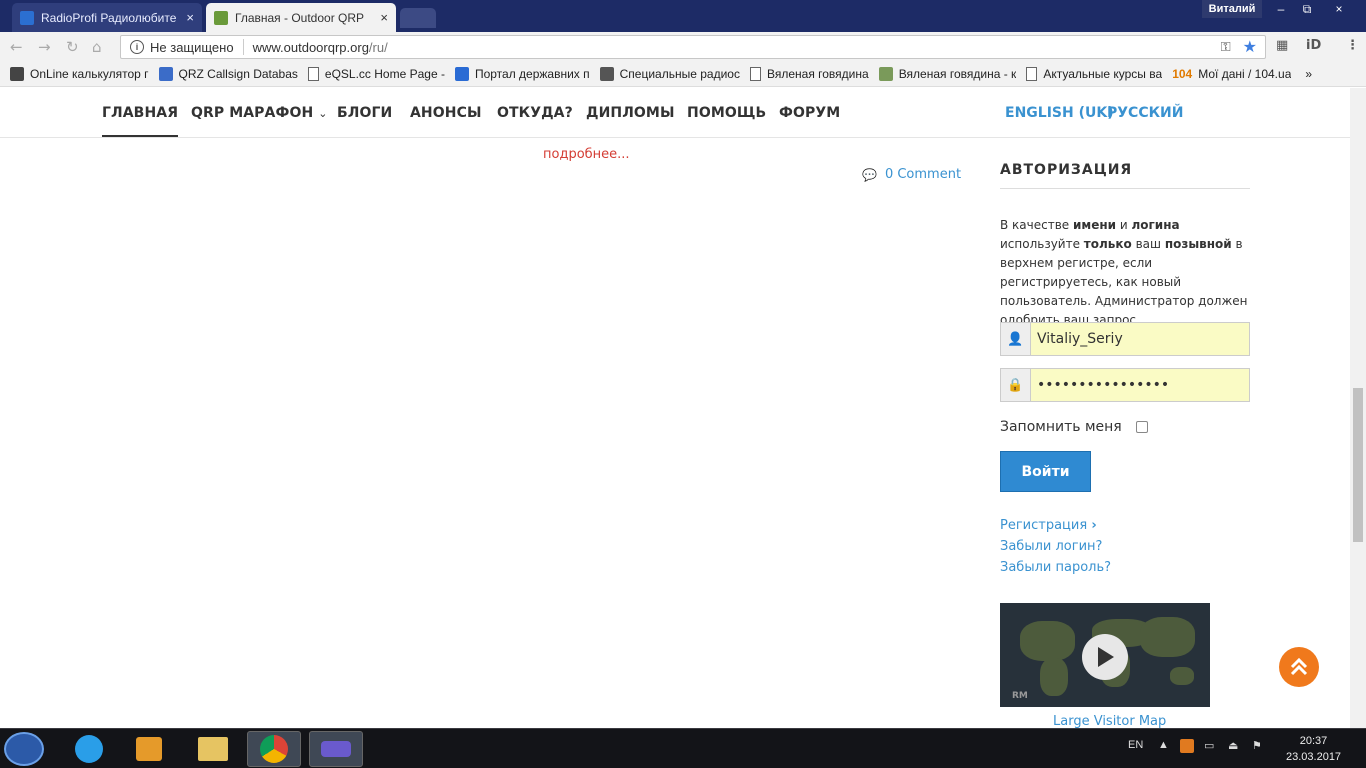  I want to click on input-language: EN, so click(1135, 745).